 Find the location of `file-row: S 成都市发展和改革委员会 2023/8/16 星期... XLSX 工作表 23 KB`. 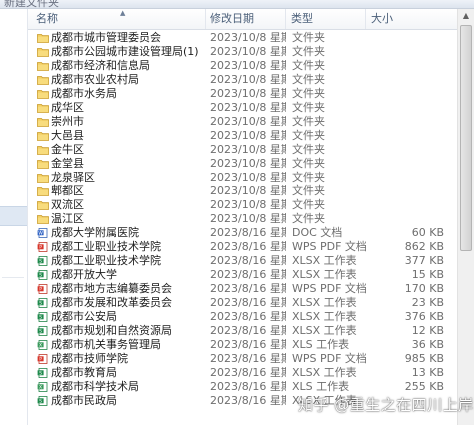

file-row: S 成都市发展和改革委员会 2023/8/16 星期... XLSX 工作表 23 KB is located at coordinates (242, 303).